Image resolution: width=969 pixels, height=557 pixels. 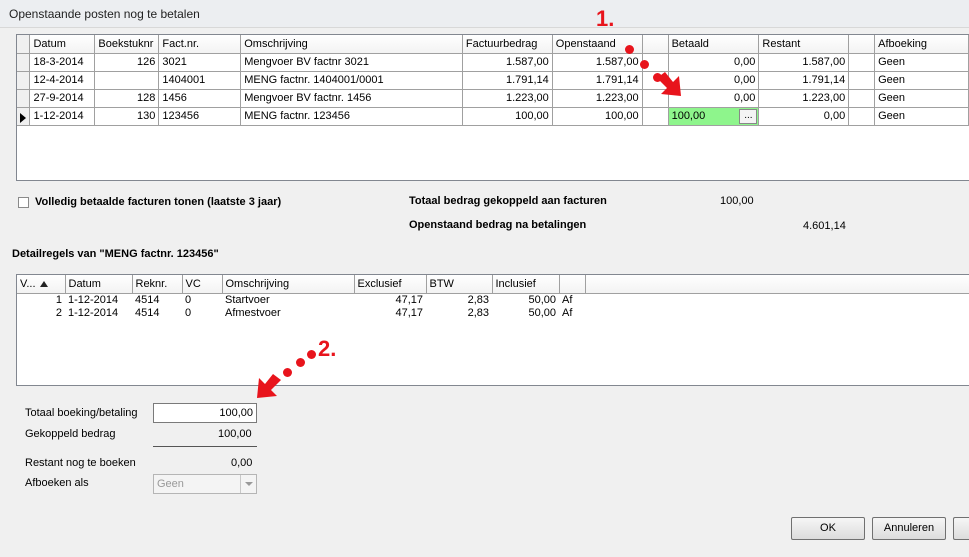 What do you see at coordinates (507, 116) in the screenshot?
I see `cell-factuurbedrag: 100,00` at bounding box center [507, 116].